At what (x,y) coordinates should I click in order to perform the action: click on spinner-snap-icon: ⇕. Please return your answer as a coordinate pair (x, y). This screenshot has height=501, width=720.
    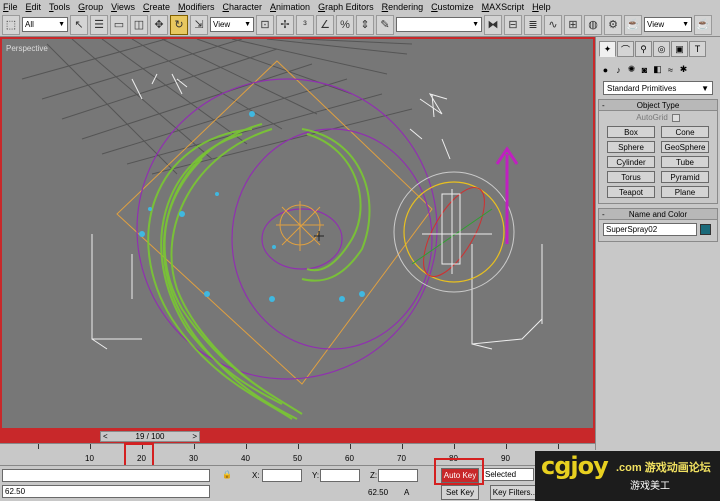
    Looking at the image, I should click on (365, 24).